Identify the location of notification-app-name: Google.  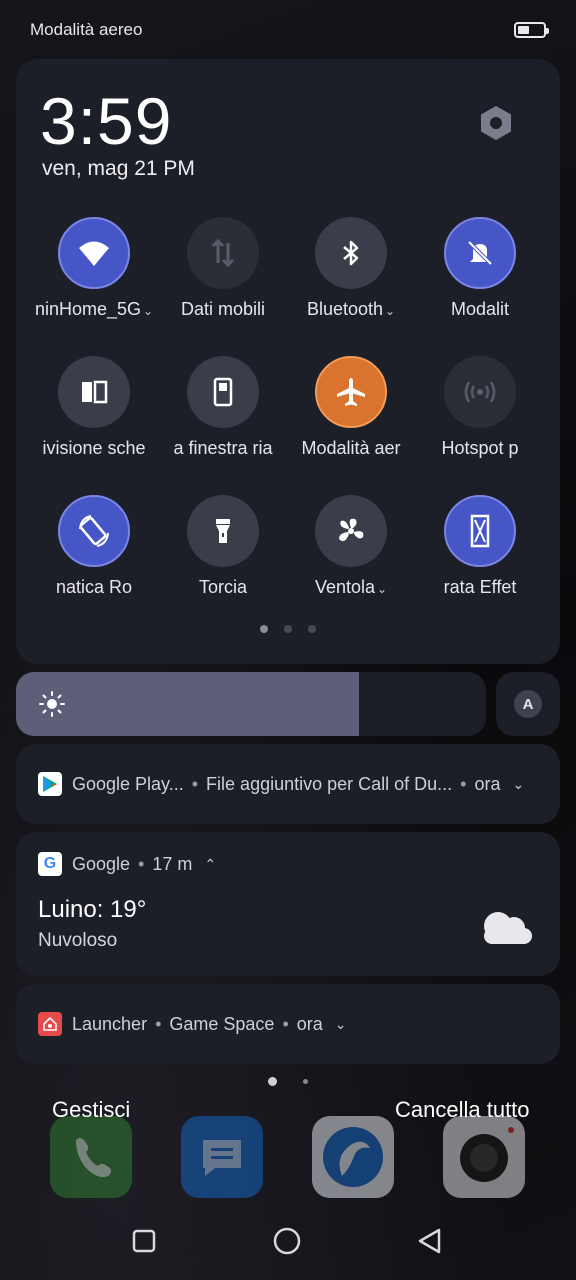
(101, 863).